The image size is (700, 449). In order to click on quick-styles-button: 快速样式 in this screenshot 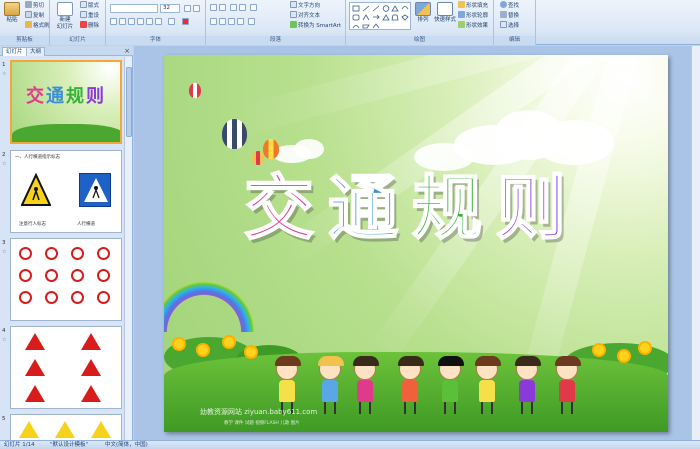, I will do `click(445, 13)`.